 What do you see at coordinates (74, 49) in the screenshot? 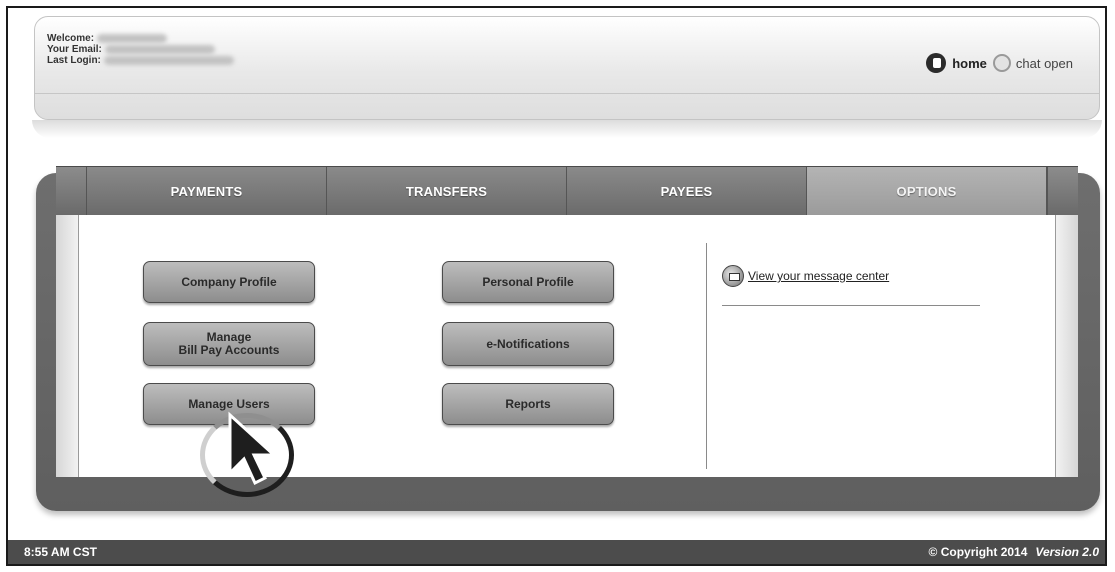
I see `email-label: Your Email:` at bounding box center [74, 49].